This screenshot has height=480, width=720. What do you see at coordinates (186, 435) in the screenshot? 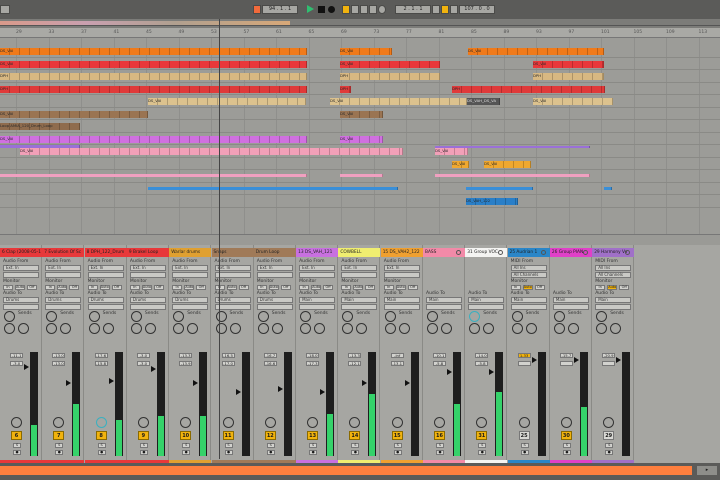
I see `track-activator-button: 10` at bounding box center [186, 435].